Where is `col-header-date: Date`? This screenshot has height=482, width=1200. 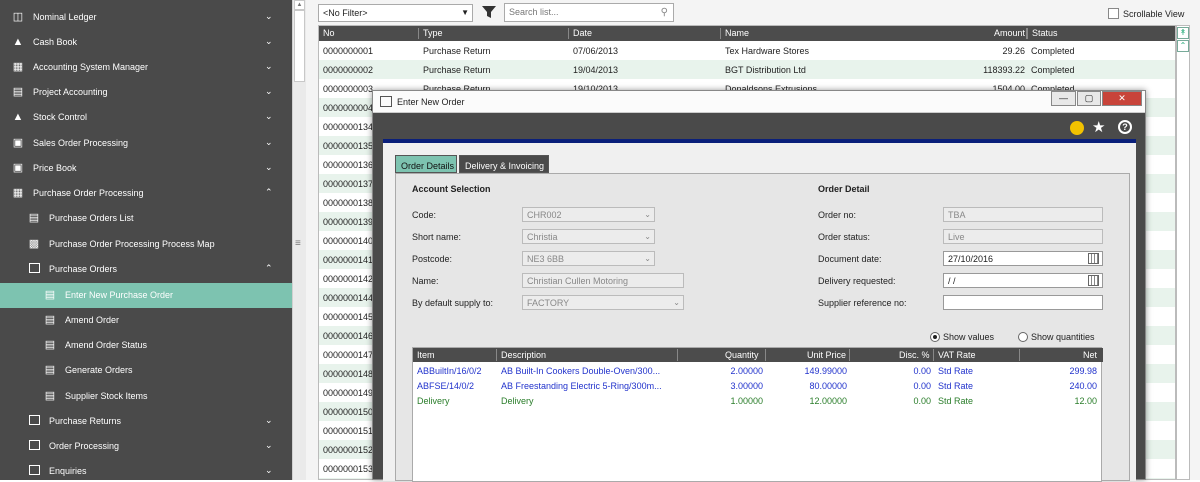 col-header-date: Date is located at coordinates (645, 33).